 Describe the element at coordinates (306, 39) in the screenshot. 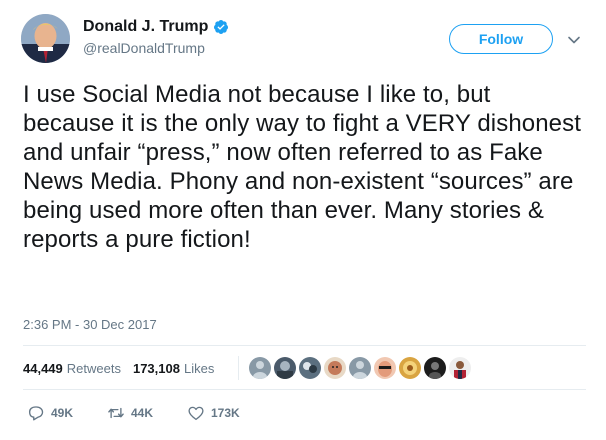

I see `tweet-header: Donald J. Trump @realDonaldTrump Follow` at that location.